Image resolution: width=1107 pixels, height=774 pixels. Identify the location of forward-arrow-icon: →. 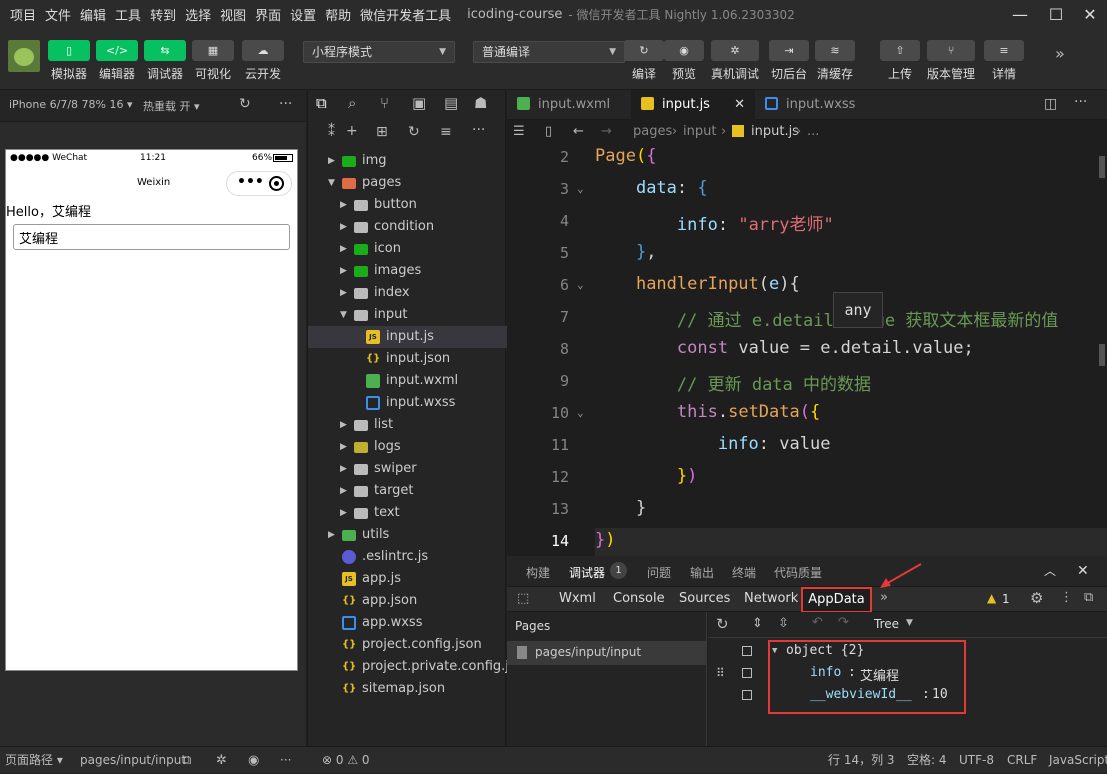
(606, 132).